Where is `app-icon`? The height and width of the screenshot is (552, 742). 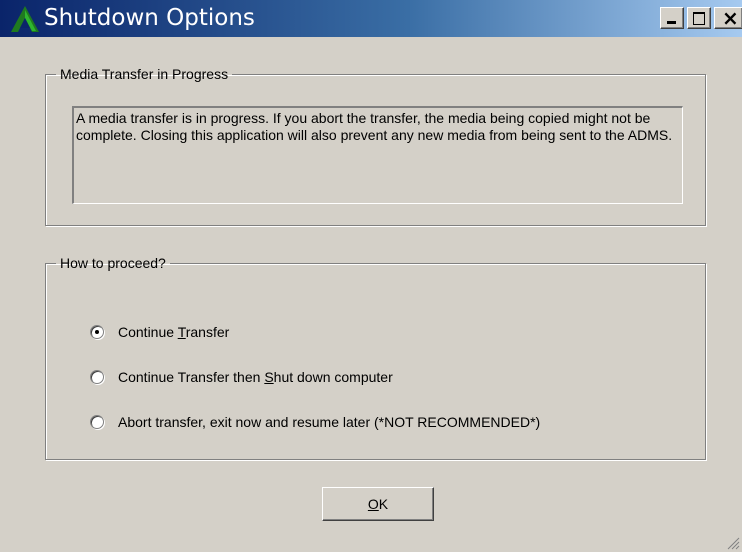 app-icon is located at coordinates (25, 19).